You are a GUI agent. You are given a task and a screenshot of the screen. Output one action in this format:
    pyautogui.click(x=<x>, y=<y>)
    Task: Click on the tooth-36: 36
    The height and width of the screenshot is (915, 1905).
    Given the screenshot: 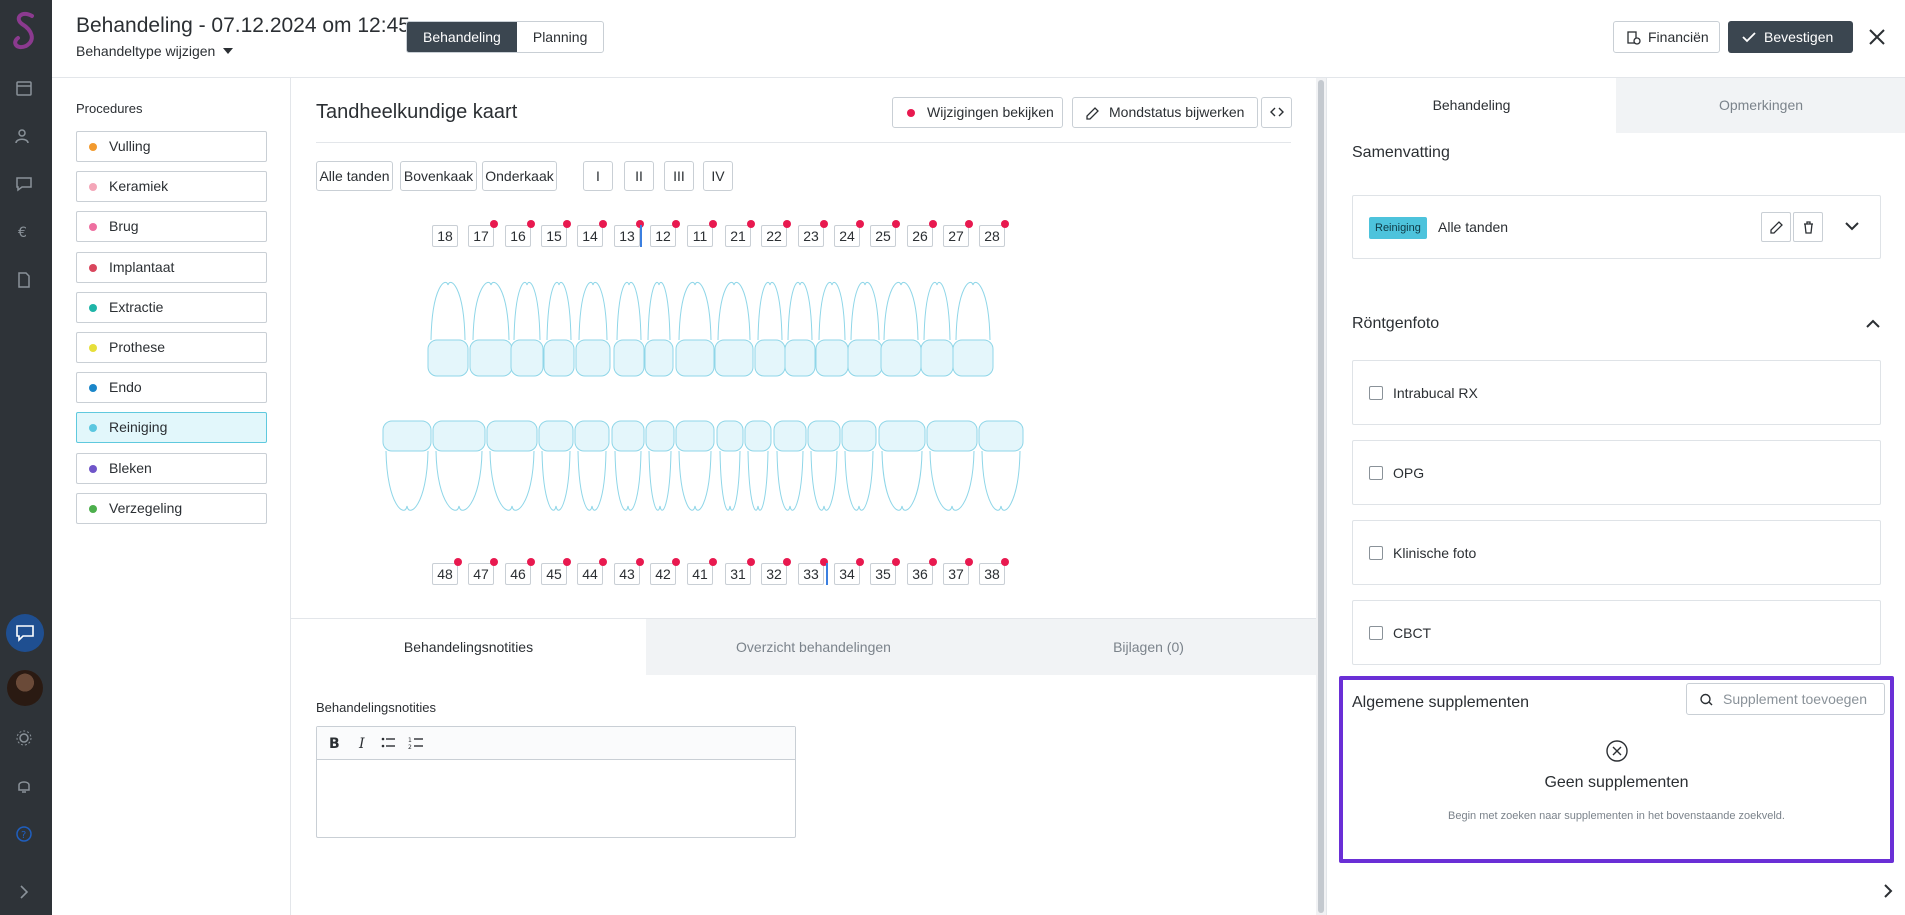 What is the action you would take?
    pyautogui.click(x=920, y=574)
    